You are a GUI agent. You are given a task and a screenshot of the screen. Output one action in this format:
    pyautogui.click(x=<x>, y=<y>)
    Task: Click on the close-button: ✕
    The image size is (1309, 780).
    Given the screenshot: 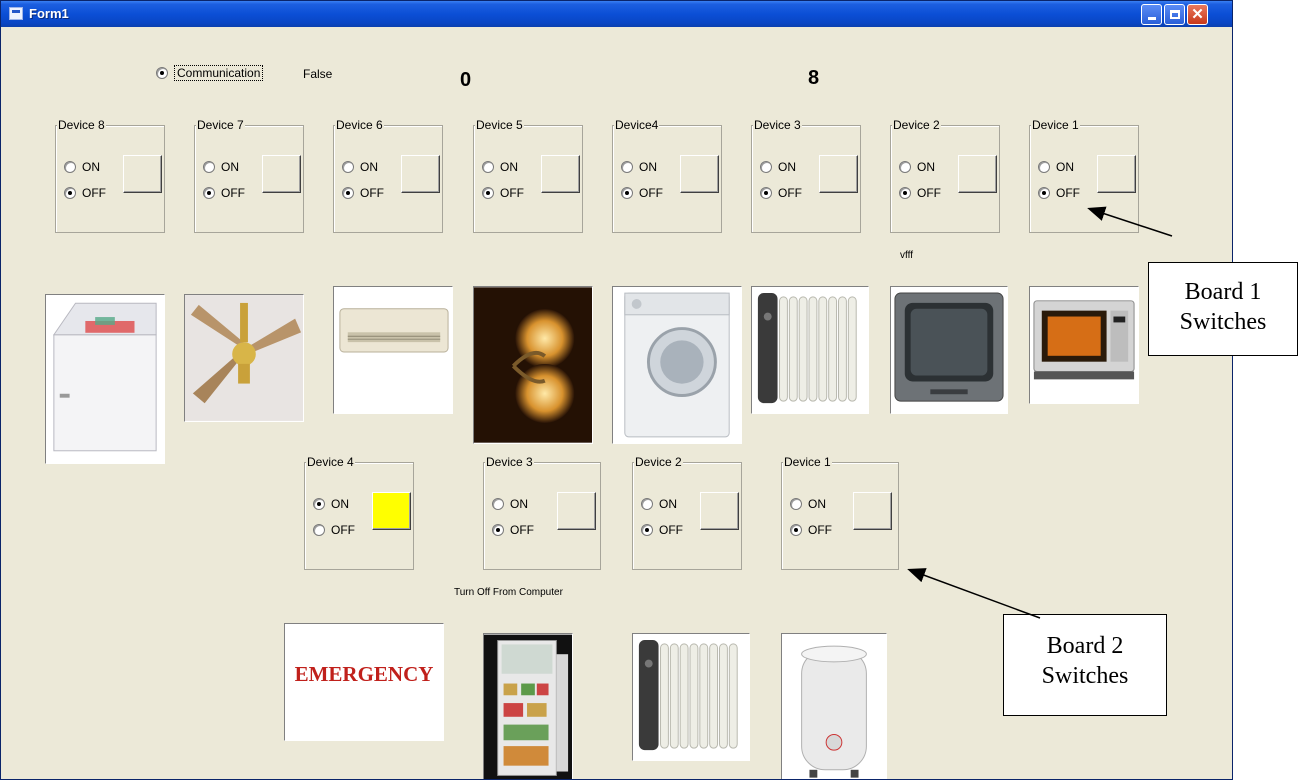 What is the action you would take?
    pyautogui.click(x=1197, y=14)
    